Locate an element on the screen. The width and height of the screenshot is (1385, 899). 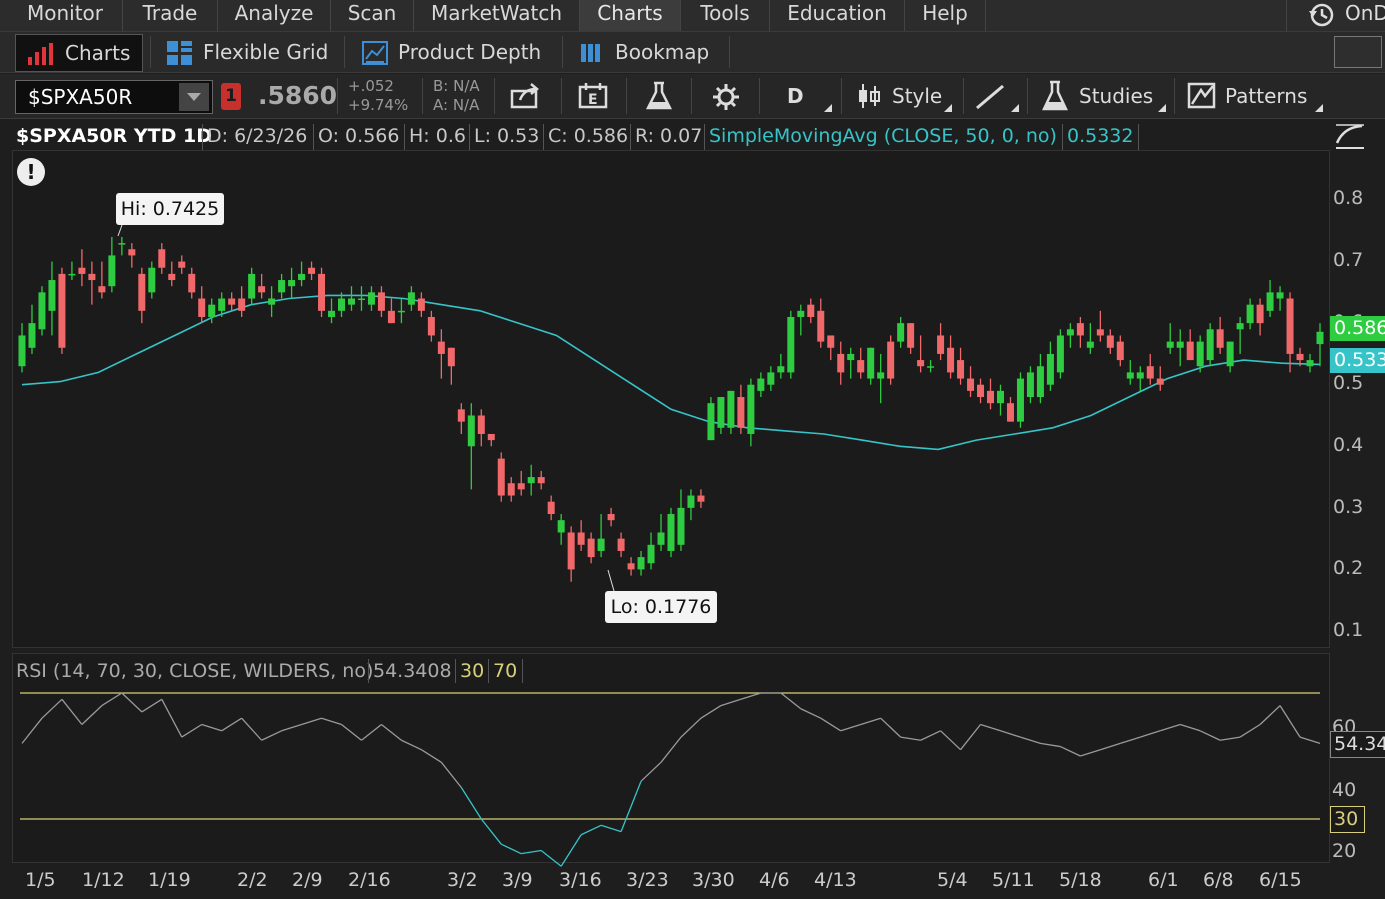
x-tick-label: 4/6 is located at coordinates (774, 880).